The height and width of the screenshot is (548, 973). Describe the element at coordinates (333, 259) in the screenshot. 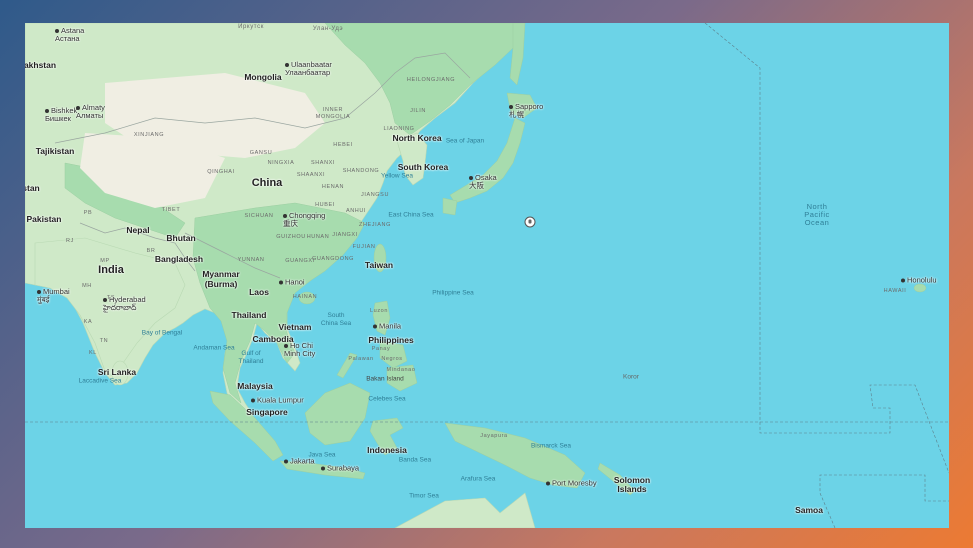

I see `province-guangdong: GUANGDONG` at that location.